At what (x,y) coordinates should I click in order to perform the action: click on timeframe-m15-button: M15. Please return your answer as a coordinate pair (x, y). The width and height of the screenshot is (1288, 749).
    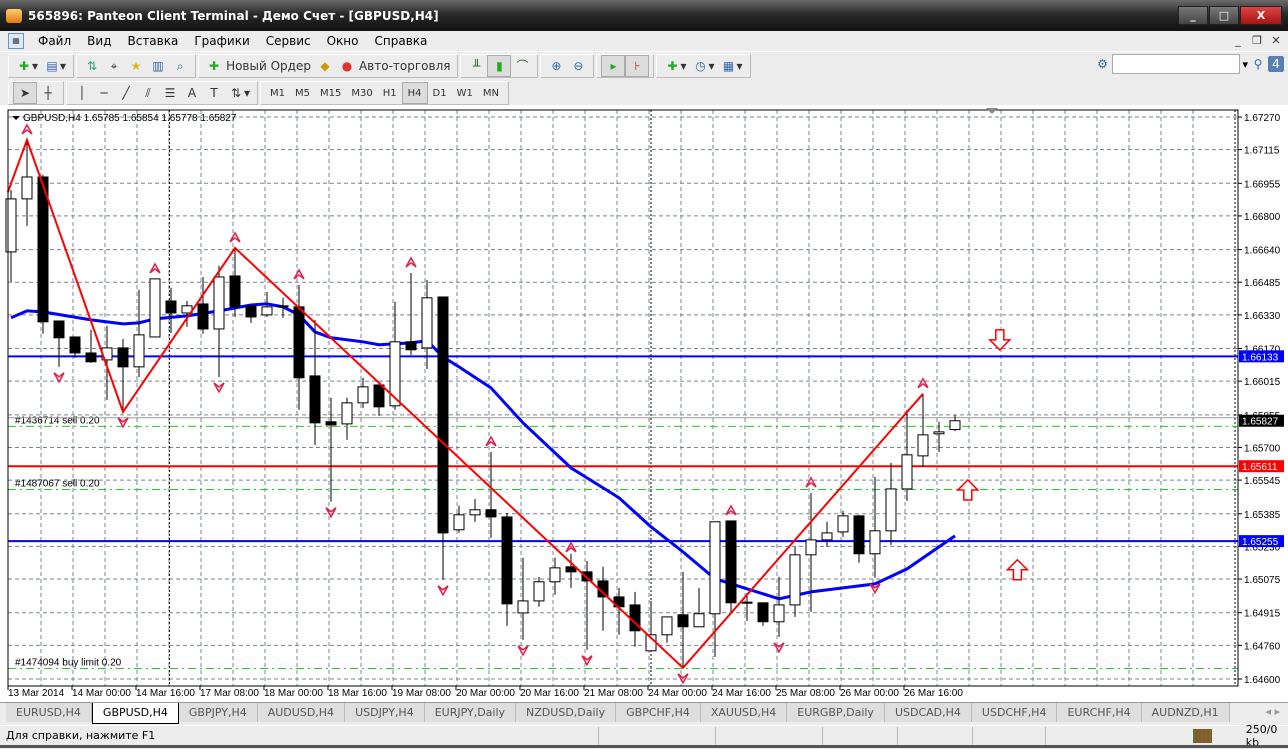
    Looking at the image, I should click on (330, 93).